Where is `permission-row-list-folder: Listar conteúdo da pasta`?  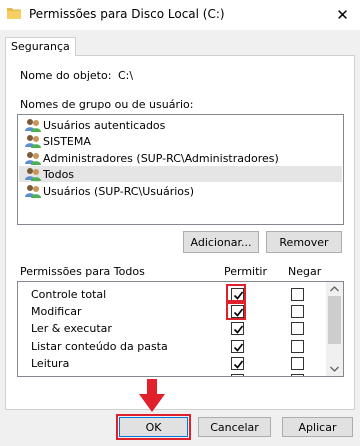
permission-row-list-folder: Listar conteúdo da pasta is located at coordinates (172, 347).